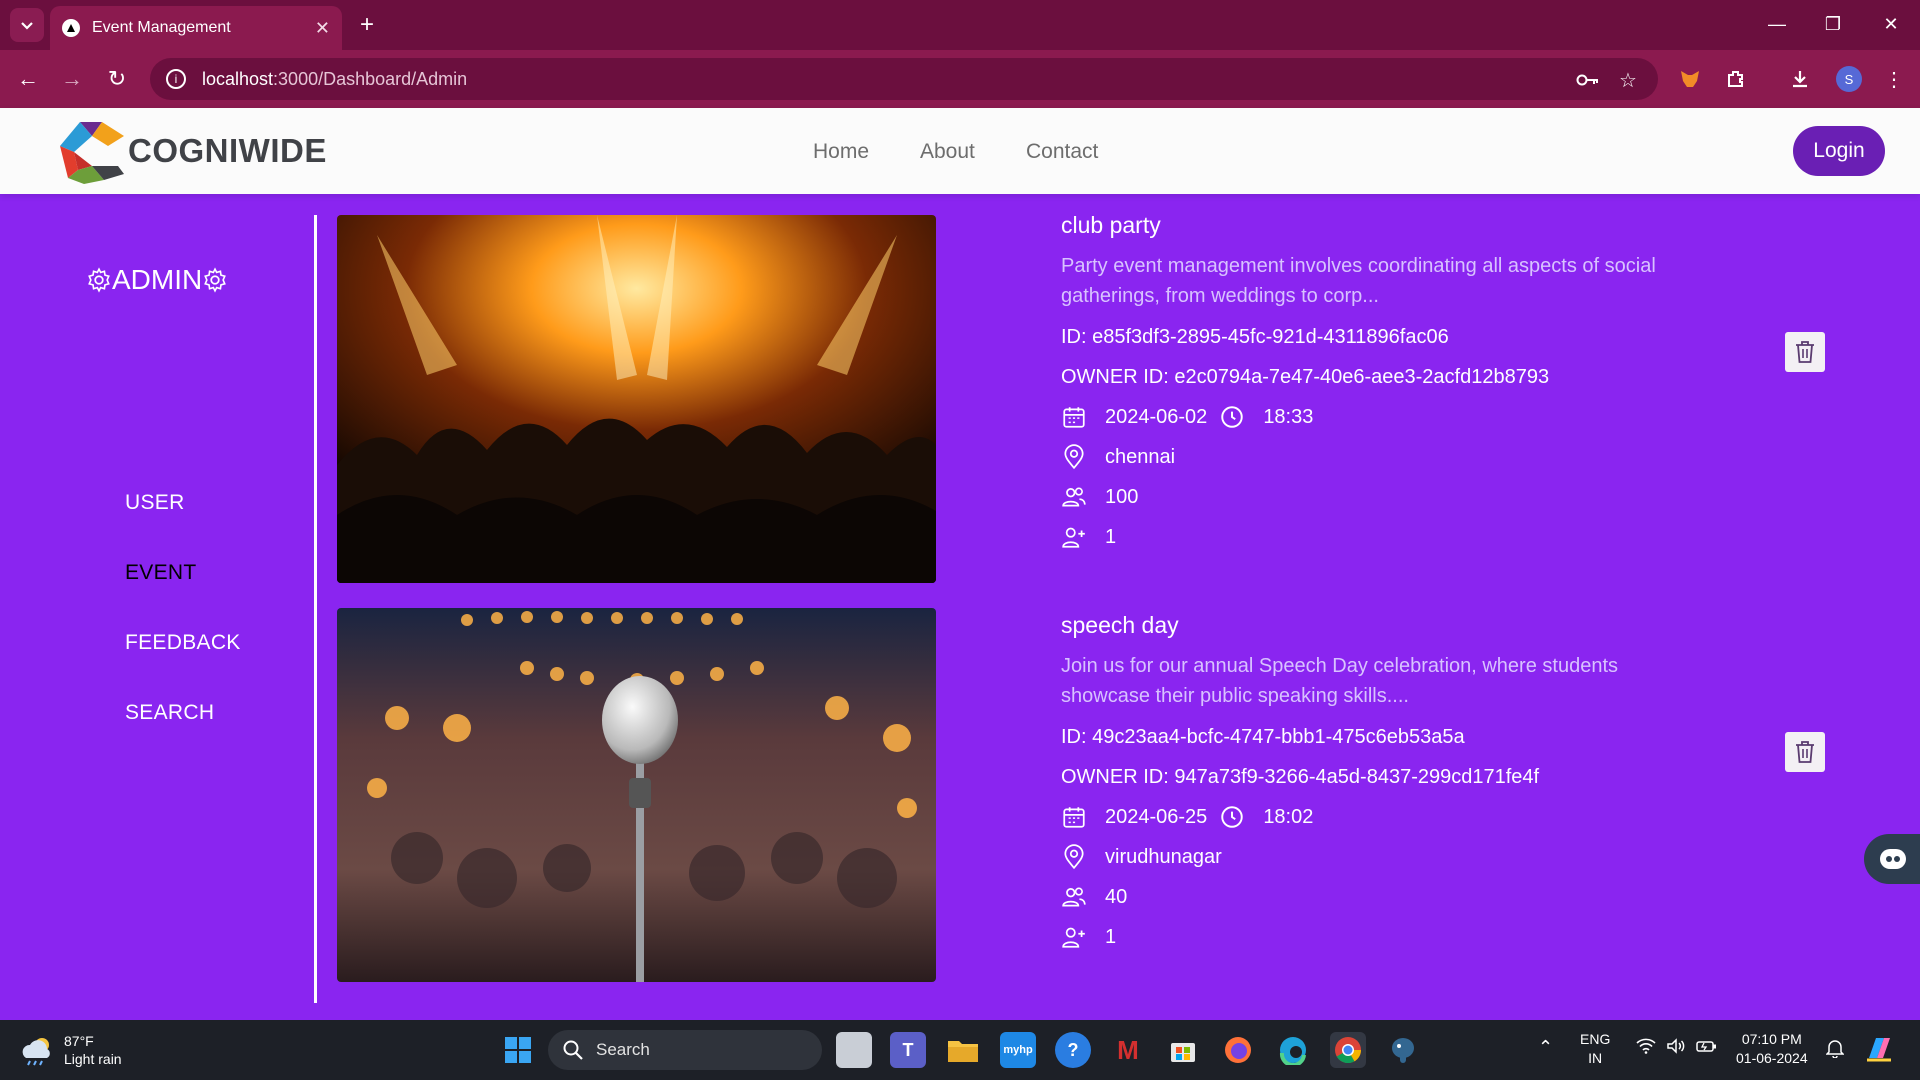 The height and width of the screenshot is (1080, 1920). What do you see at coordinates (93, 1059) in the screenshot?
I see `weather-condition: Light rain` at bounding box center [93, 1059].